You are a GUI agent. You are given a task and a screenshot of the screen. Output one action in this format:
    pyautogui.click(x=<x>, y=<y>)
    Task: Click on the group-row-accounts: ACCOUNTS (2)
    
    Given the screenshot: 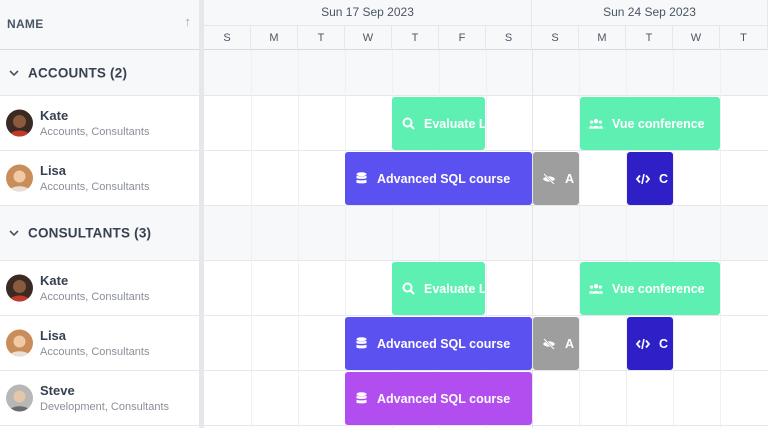 What is the action you would take?
    pyautogui.click(x=99, y=73)
    